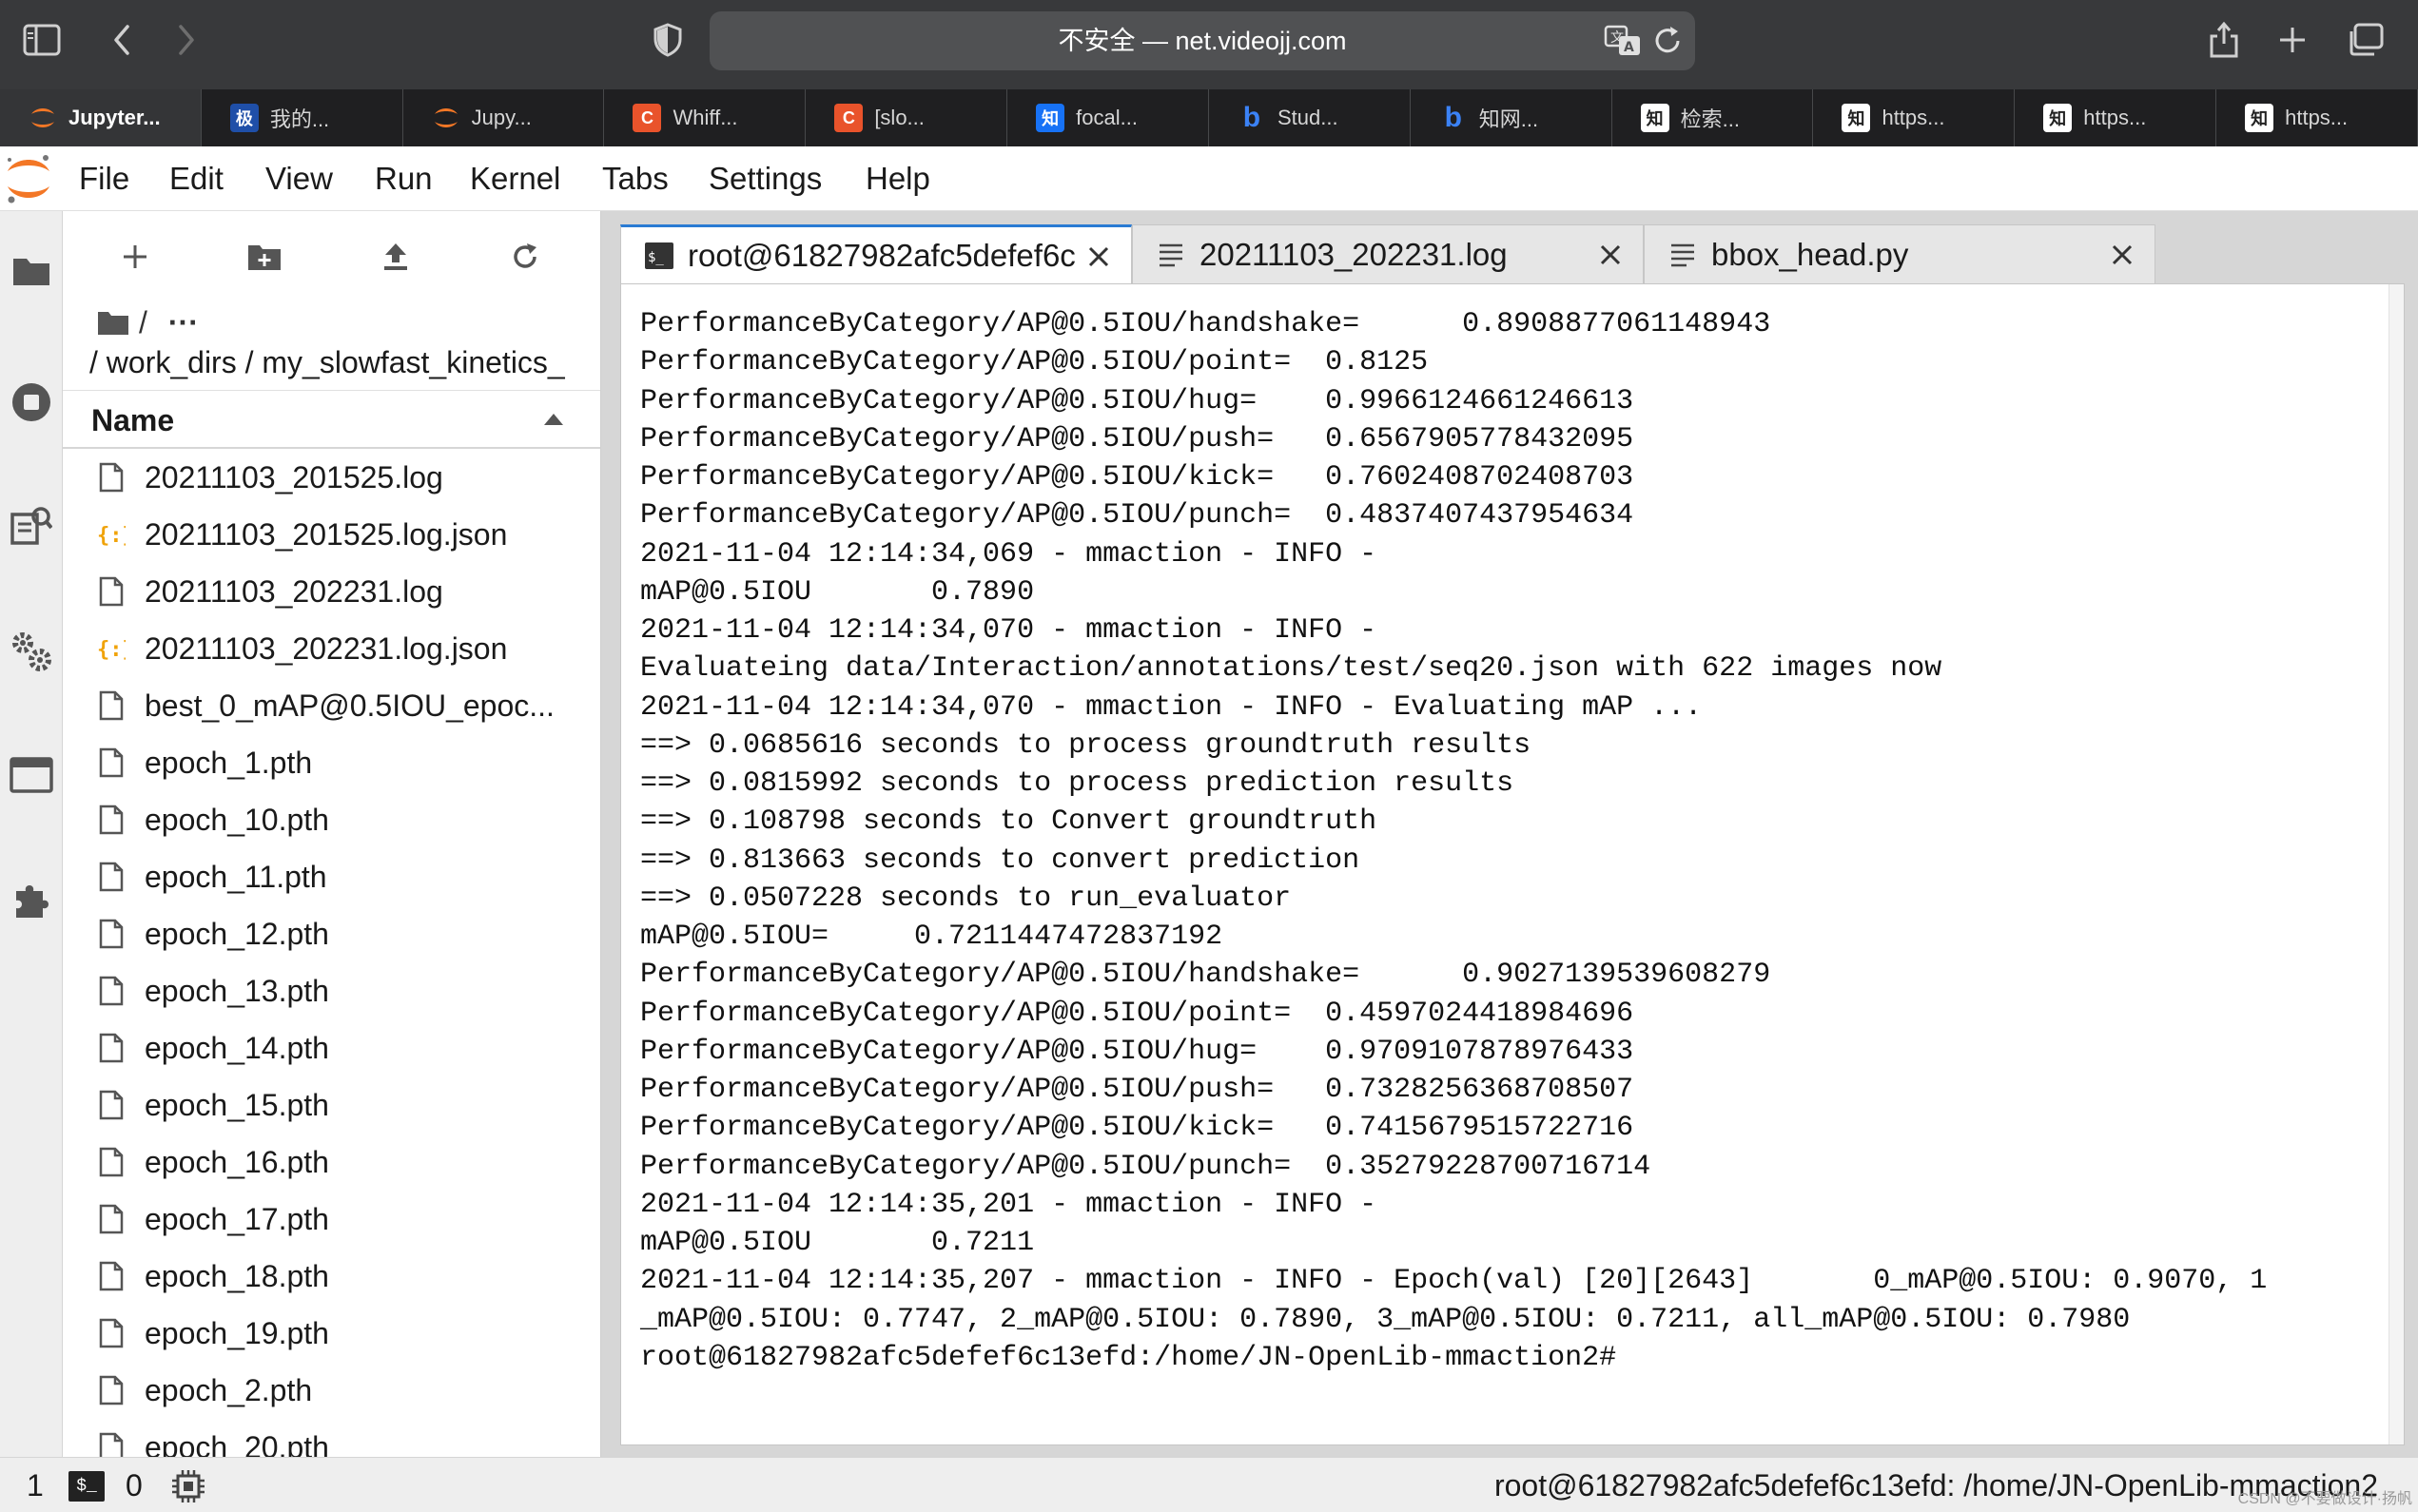  What do you see at coordinates (765, 178) in the screenshot?
I see `menu-settings: Settings` at bounding box center [765, 178].